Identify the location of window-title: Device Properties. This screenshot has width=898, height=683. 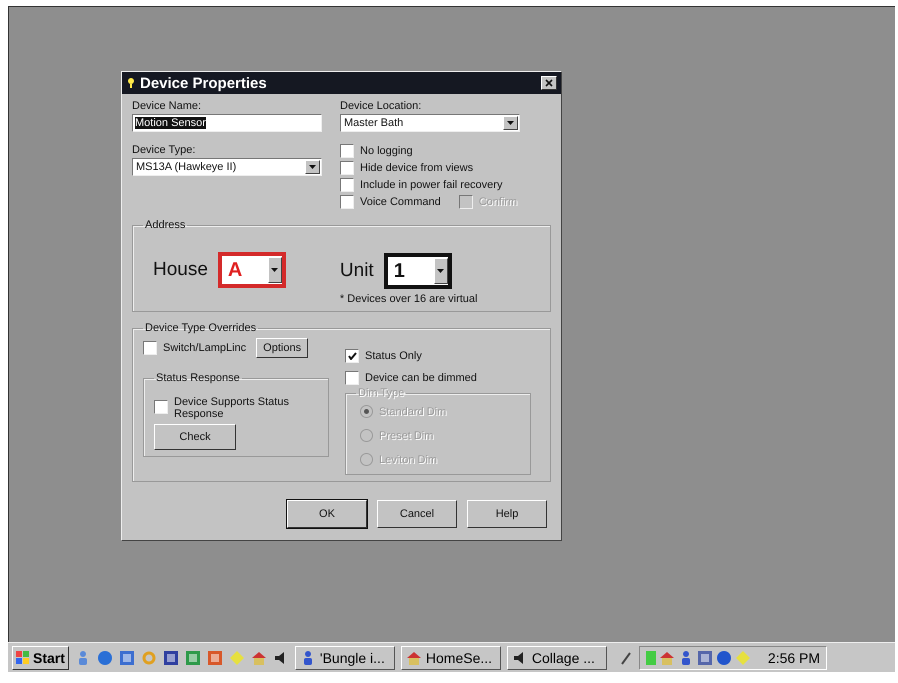
(204, 83).